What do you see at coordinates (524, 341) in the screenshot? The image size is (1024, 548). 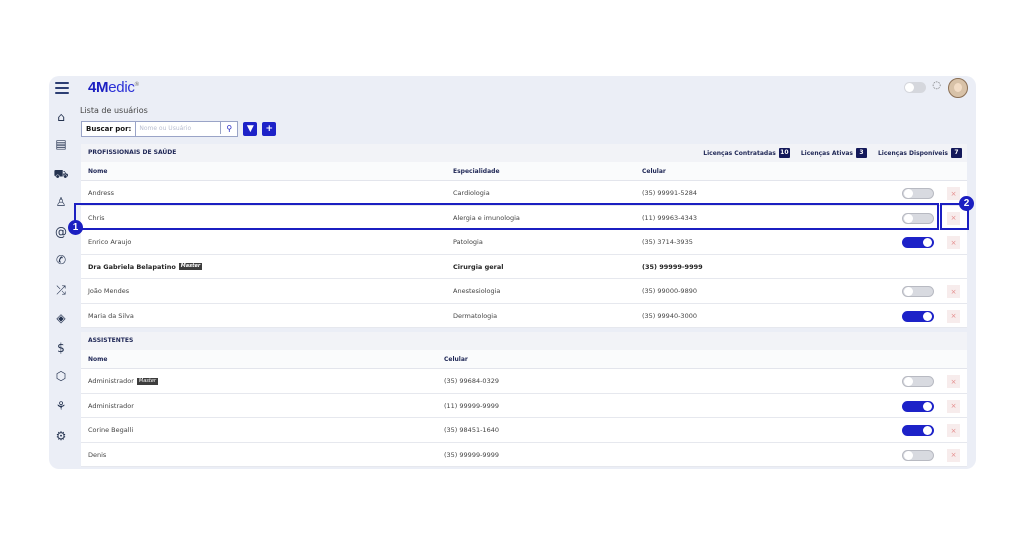 I see `section-header: ASSISTENTES` at bounding box center [524, 341].